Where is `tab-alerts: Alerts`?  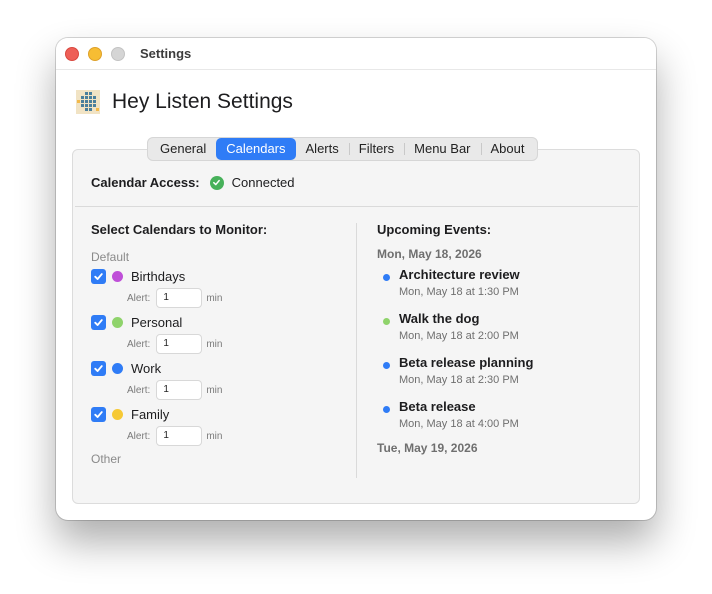
tab-alerts: Alerts is located at coordinates (322, 149).